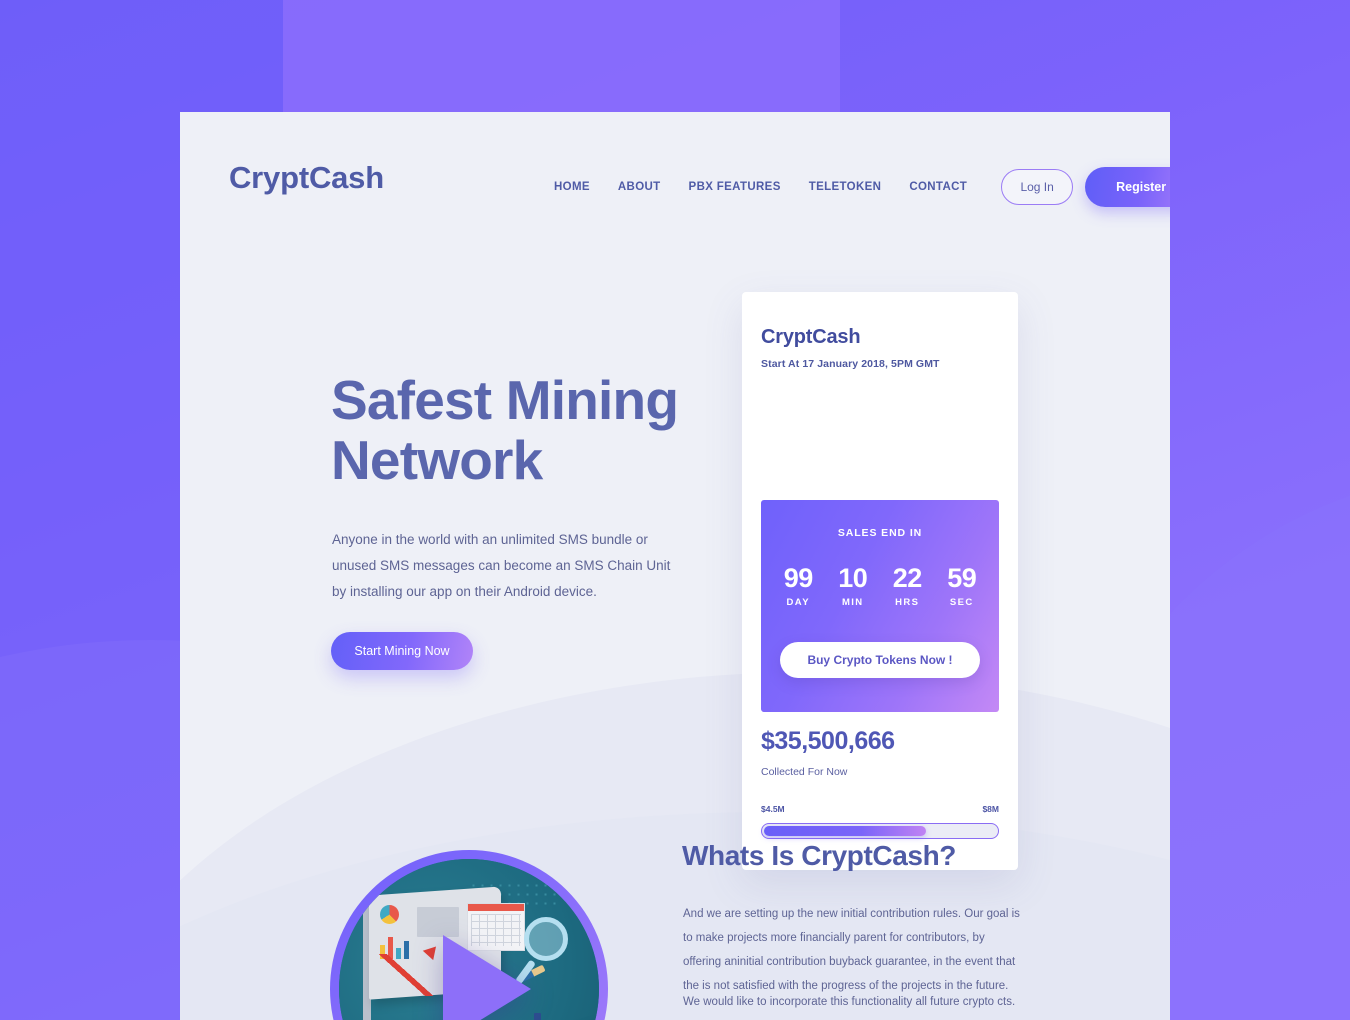 The height and width of the screenshot is (1020, 1350). I want to click on countdown-value-hrs: 22, so click(907, 578).